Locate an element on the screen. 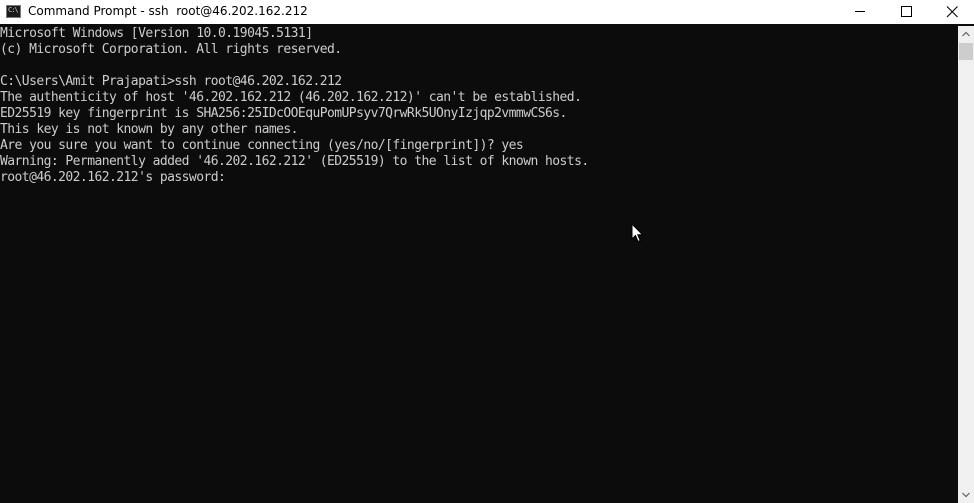 The image size is (974, 503). command-prompt-icon: C:\ is located at coordinates (13, 11).